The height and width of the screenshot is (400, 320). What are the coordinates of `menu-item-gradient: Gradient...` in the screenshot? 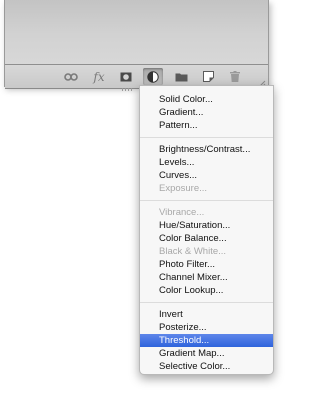 It's located at (206, 112).